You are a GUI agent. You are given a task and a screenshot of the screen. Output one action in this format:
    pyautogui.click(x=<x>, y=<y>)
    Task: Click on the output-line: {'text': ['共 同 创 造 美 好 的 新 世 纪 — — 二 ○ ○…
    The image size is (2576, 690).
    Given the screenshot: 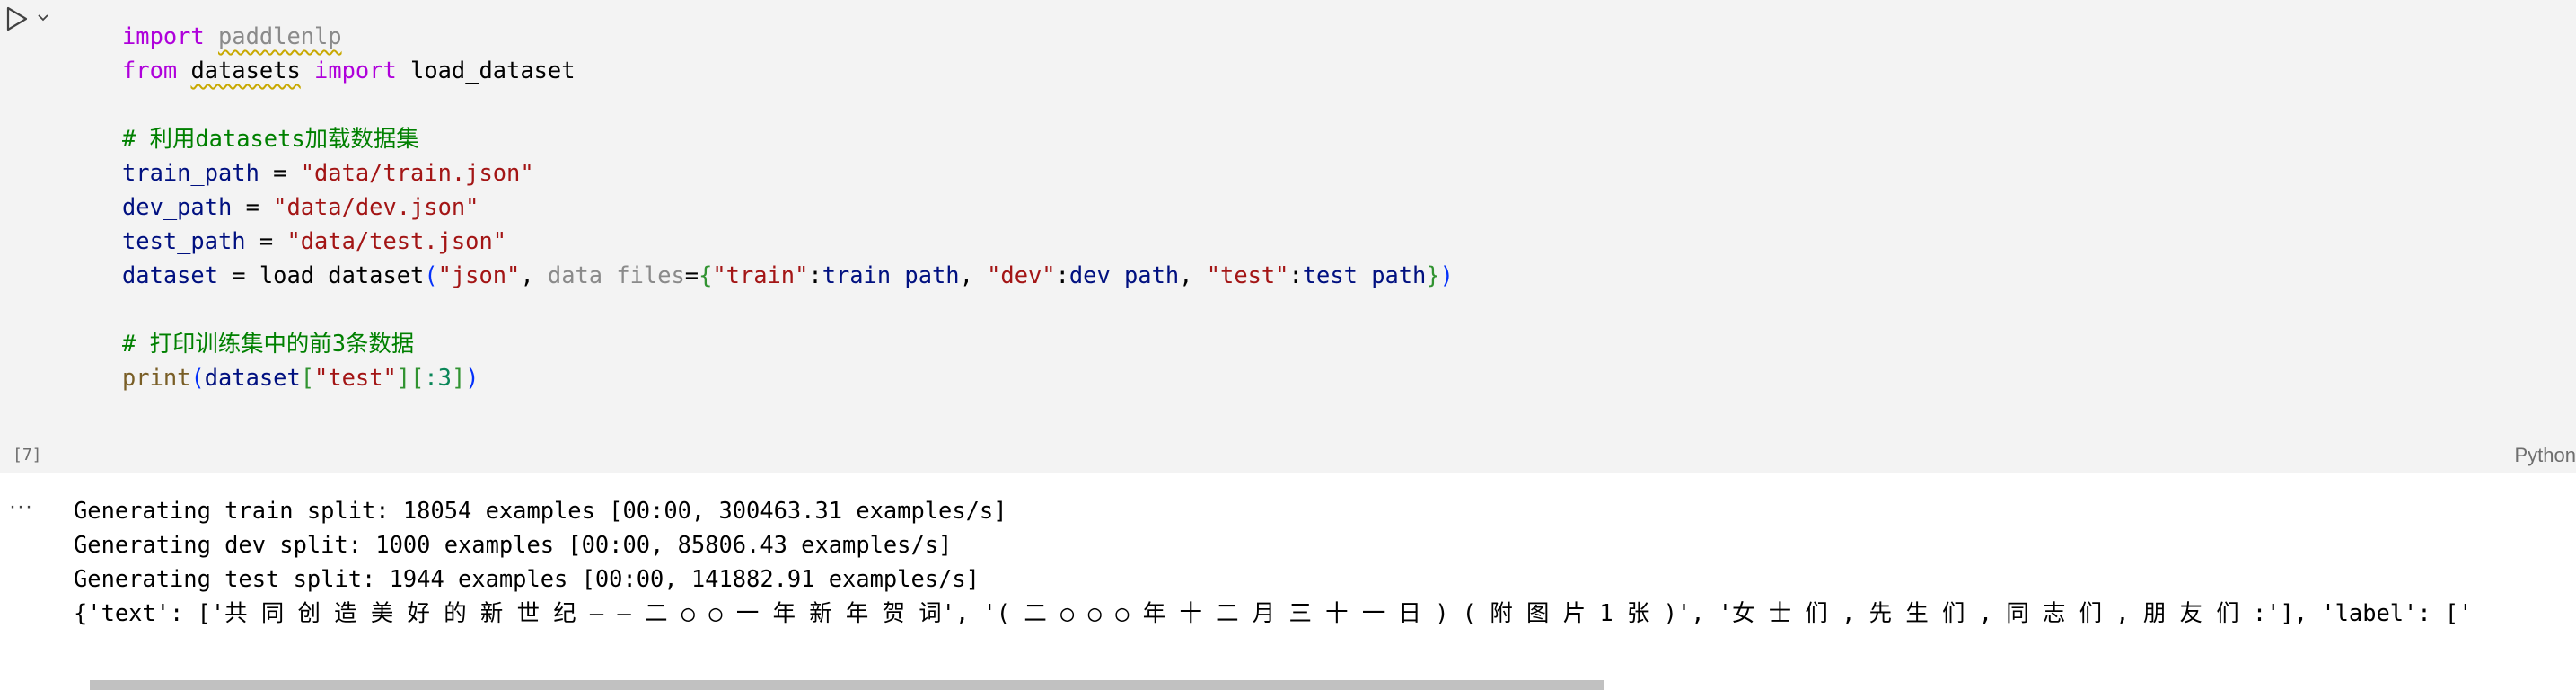 What is the action you would take?
    pyautogui.click(x=1273, y=612)
    